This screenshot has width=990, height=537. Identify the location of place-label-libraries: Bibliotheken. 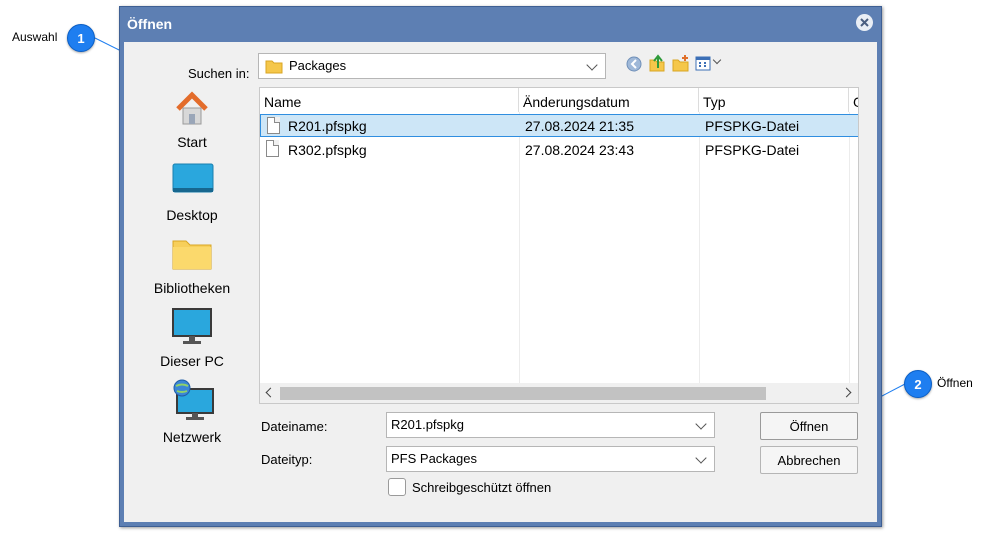
(192, 288).